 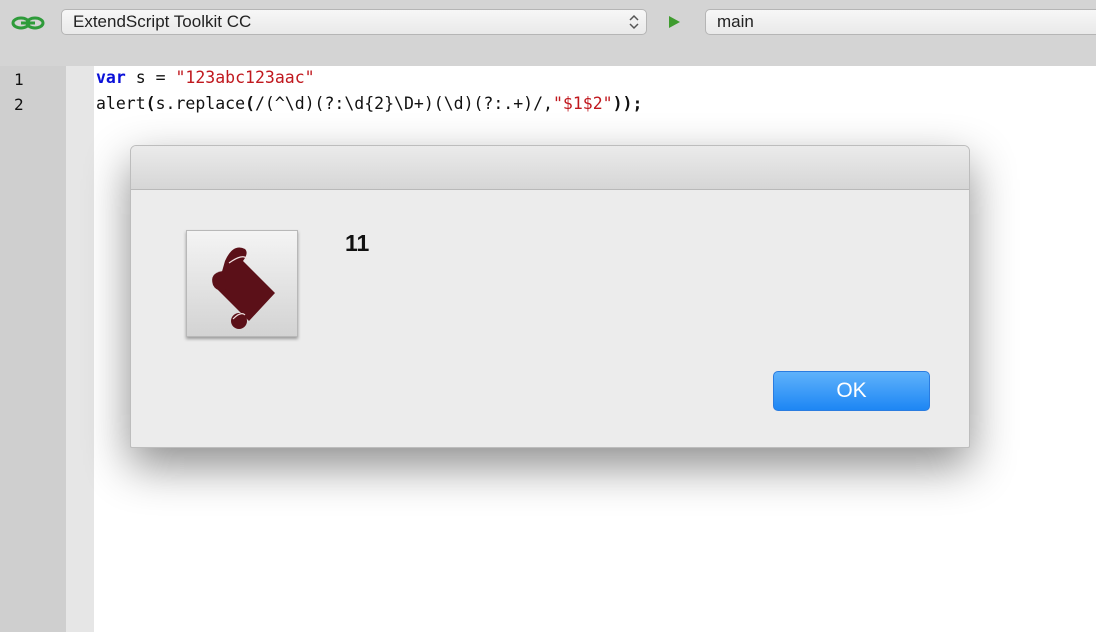 I want to click on extendscript-scroll-icon, so click(x=242, y=283).